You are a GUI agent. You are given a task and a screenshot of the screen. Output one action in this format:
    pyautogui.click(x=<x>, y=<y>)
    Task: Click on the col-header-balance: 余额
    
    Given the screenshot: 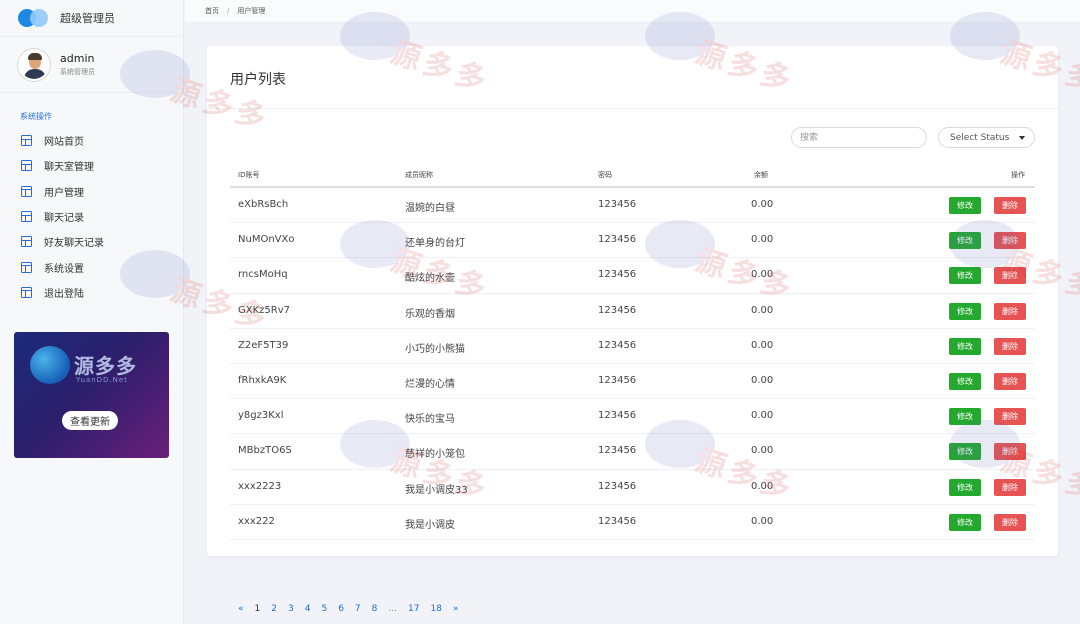 What is the action you would take?
    pyautogui.click(x=761, y=175)
    